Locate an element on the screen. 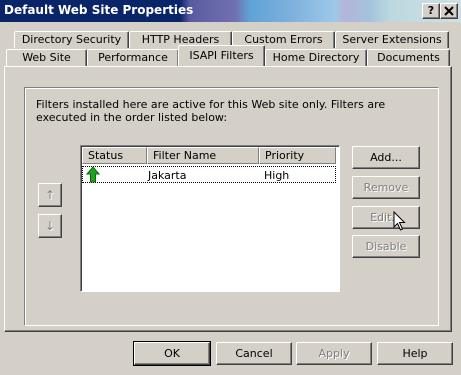 The width and height of the screenshot is (461, 375). tab-documents: Documents is located at coordinates (408, 57).